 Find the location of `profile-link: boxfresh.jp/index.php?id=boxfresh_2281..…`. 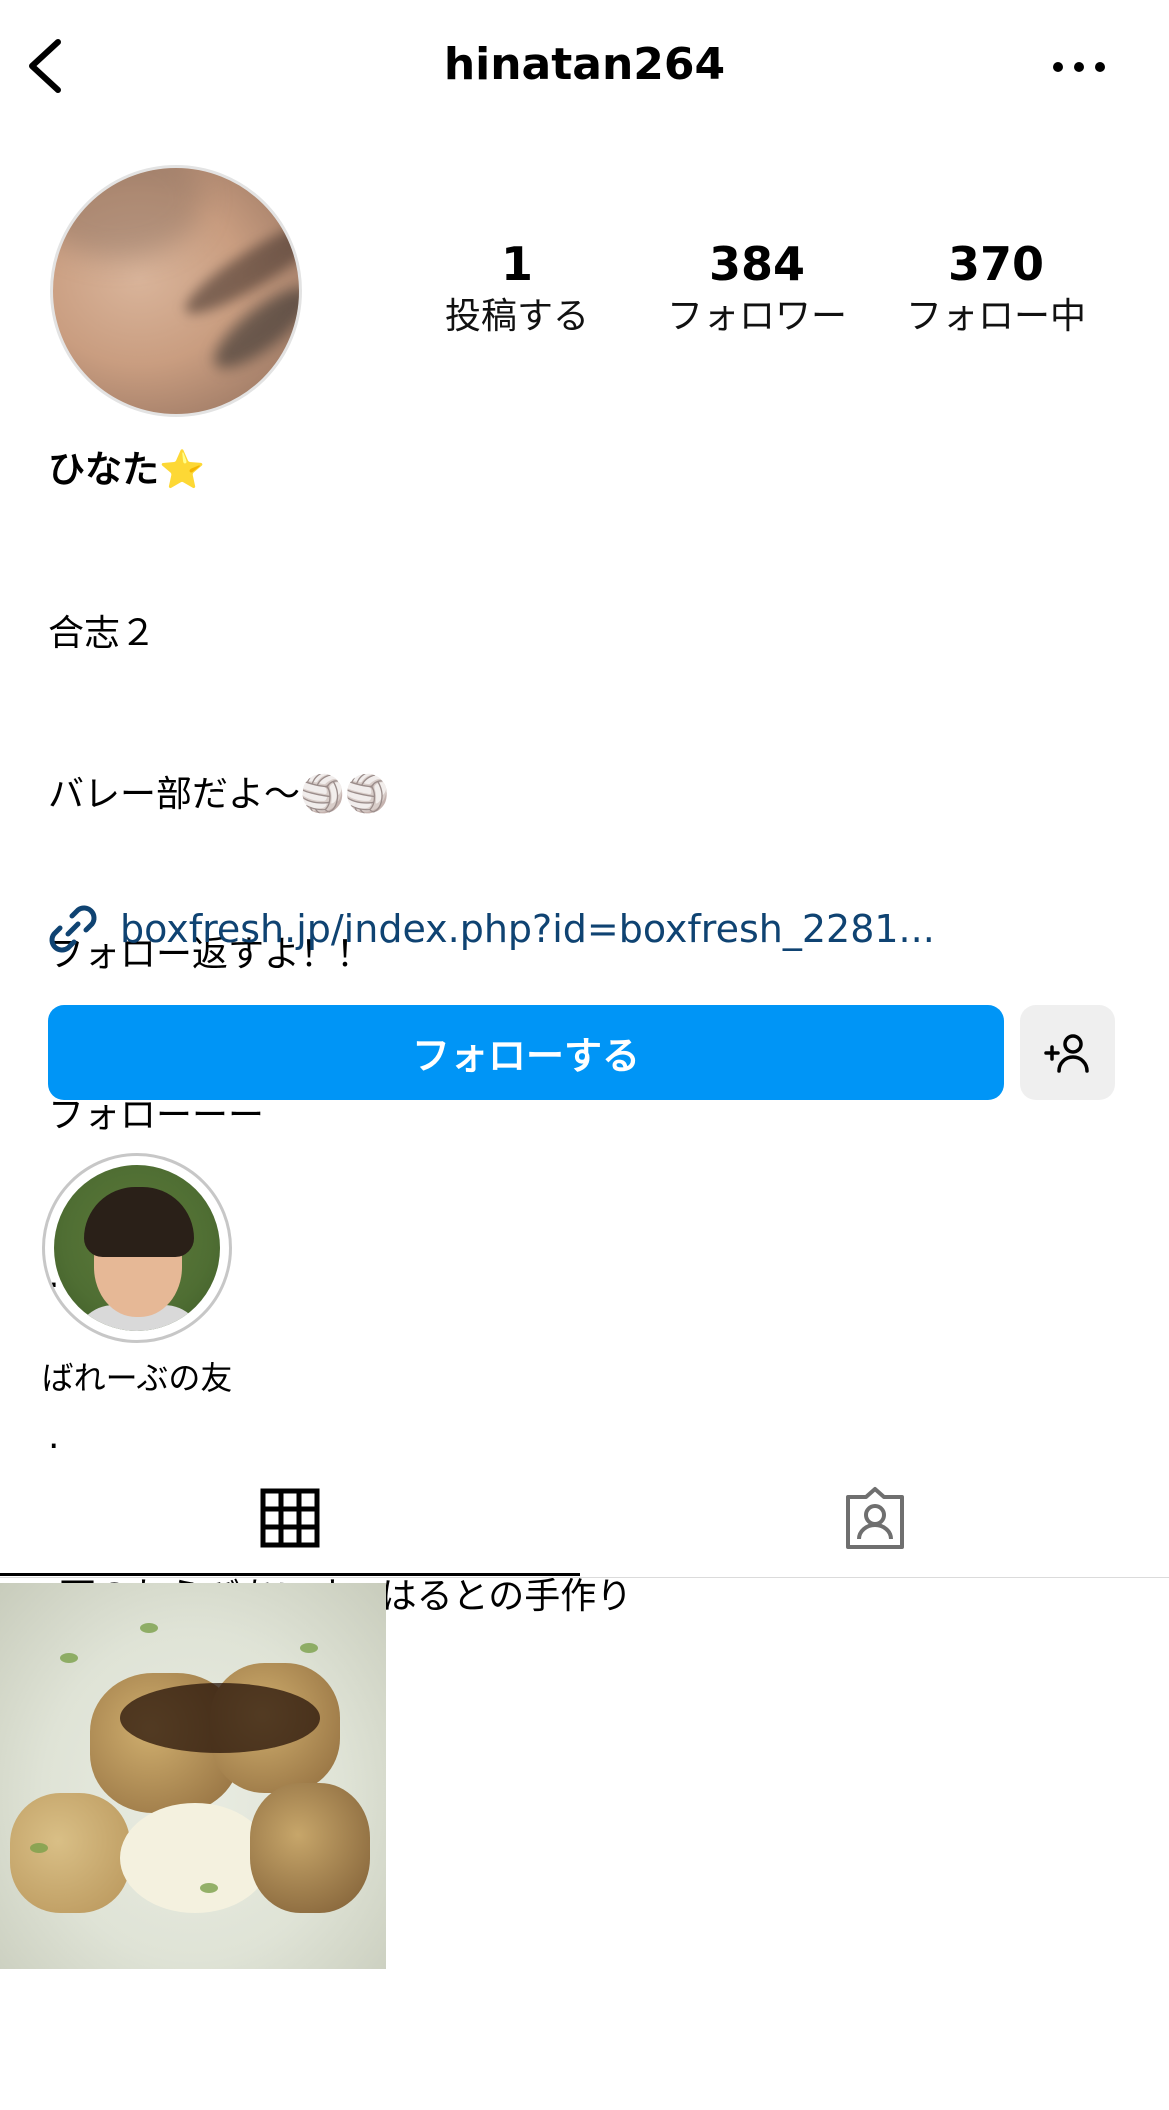

profile-link: boxfresh.jp/index.php?id=boxfresh_2281..… is located at coordinates (490, 929).